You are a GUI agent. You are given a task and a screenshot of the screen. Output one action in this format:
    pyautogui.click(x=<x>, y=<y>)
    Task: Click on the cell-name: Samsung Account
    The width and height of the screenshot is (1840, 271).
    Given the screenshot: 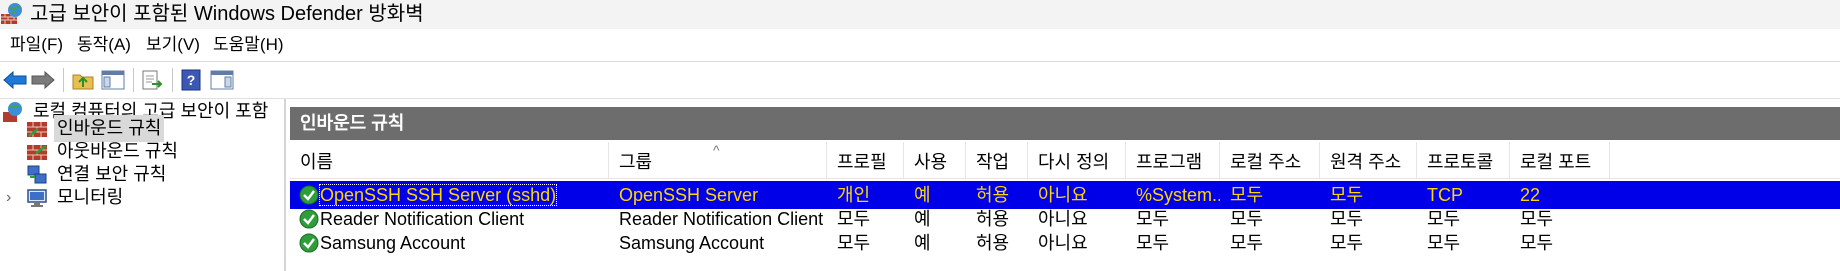 What is the action you would take?
    pyautogui.click(x=393, y=243)
    